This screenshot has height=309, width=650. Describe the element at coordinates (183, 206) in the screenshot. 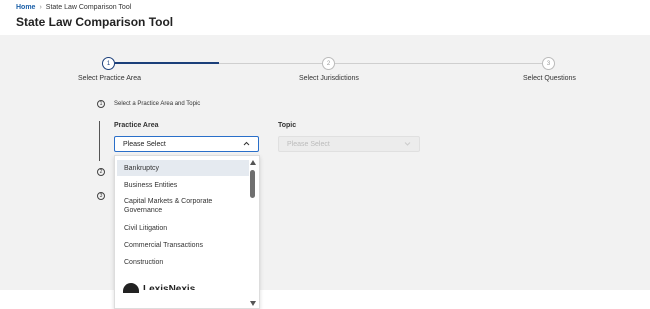

I see `dropdown-option-capital-markets: Capital Markets & Corporate Governance` at that location.